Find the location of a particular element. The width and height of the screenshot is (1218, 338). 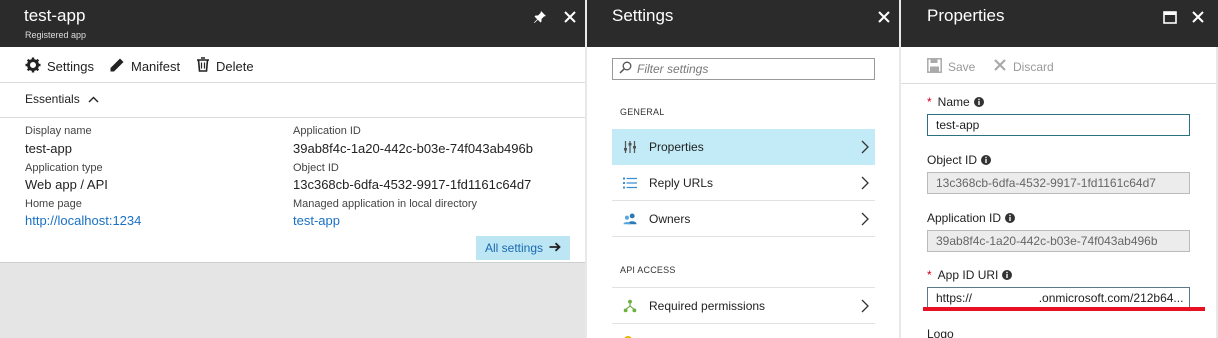

essentials-label: Essentials is located at coordinates (52, 99).